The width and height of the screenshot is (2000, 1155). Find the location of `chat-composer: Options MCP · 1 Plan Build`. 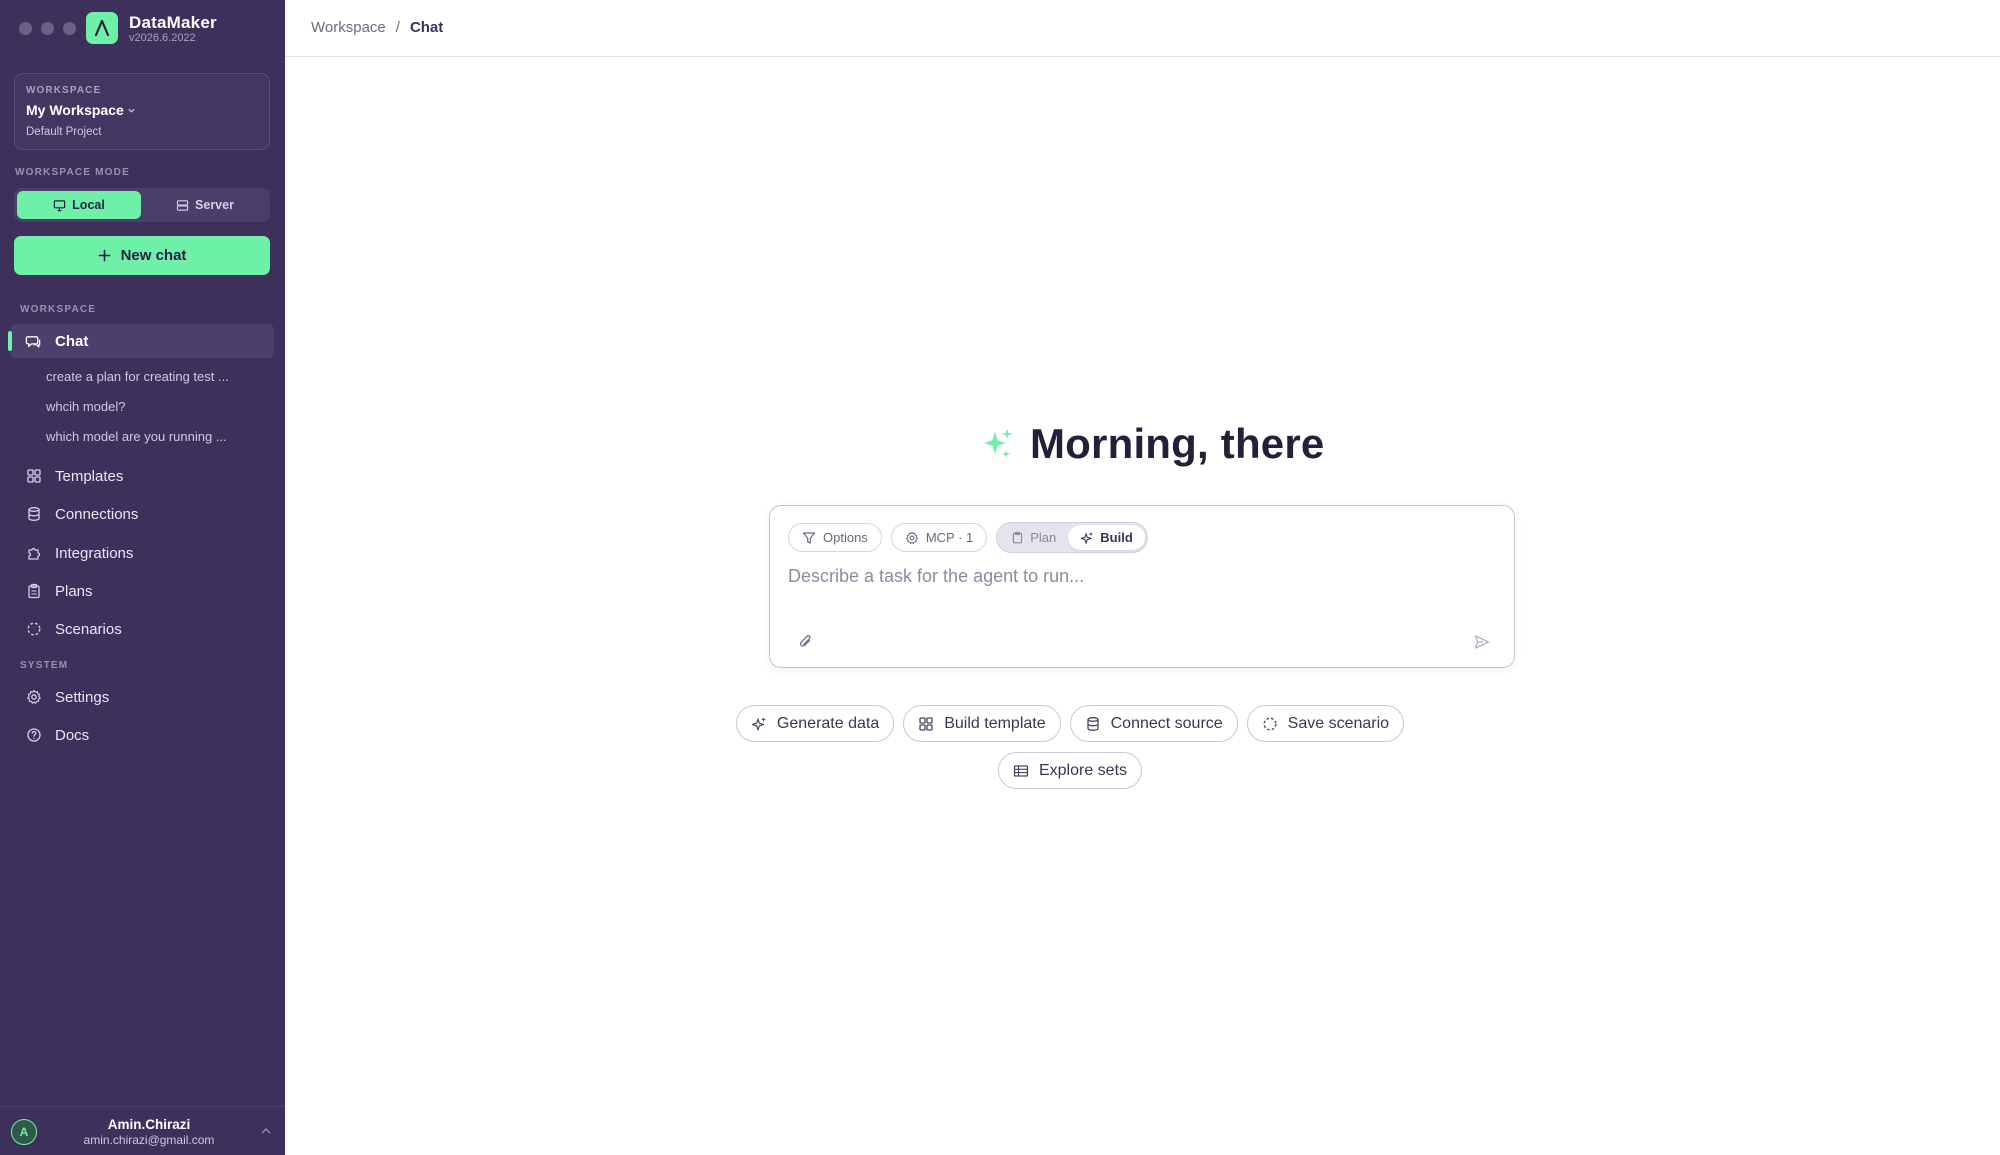

chat-composer: Options MCP · 1 Plan Build is located at coordinates (1142, 586).